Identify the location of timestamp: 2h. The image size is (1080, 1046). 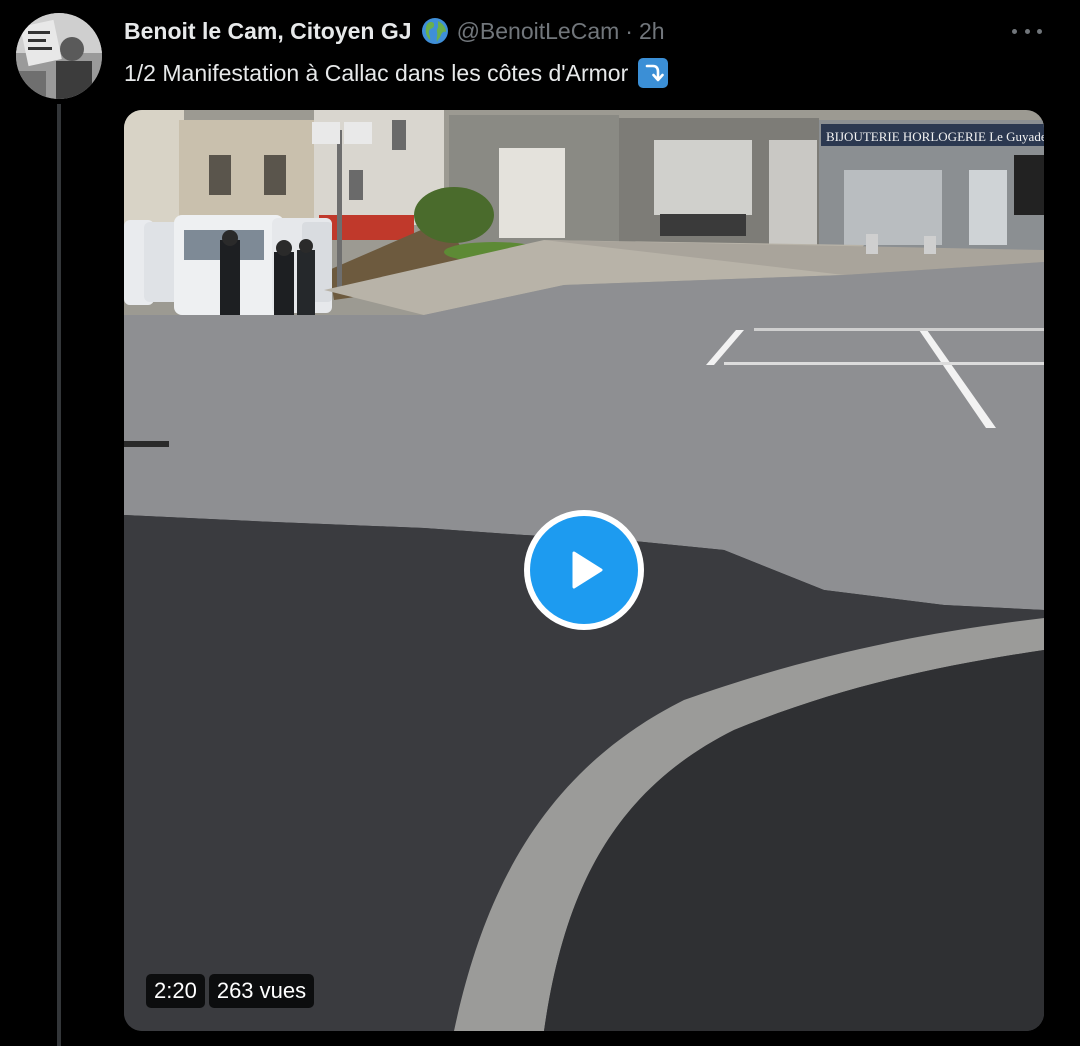
(652, 31).